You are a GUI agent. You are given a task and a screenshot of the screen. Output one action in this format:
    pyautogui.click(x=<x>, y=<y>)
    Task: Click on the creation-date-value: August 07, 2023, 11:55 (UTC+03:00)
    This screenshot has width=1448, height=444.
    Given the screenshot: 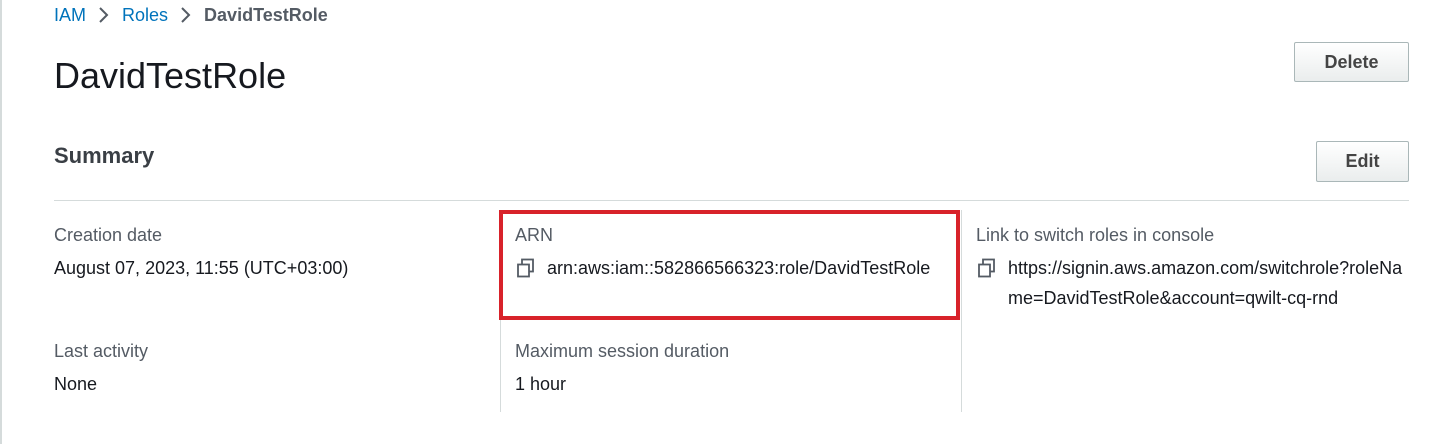 What is the action you would take?
    pyautogui.click(x=201, y=268)
    